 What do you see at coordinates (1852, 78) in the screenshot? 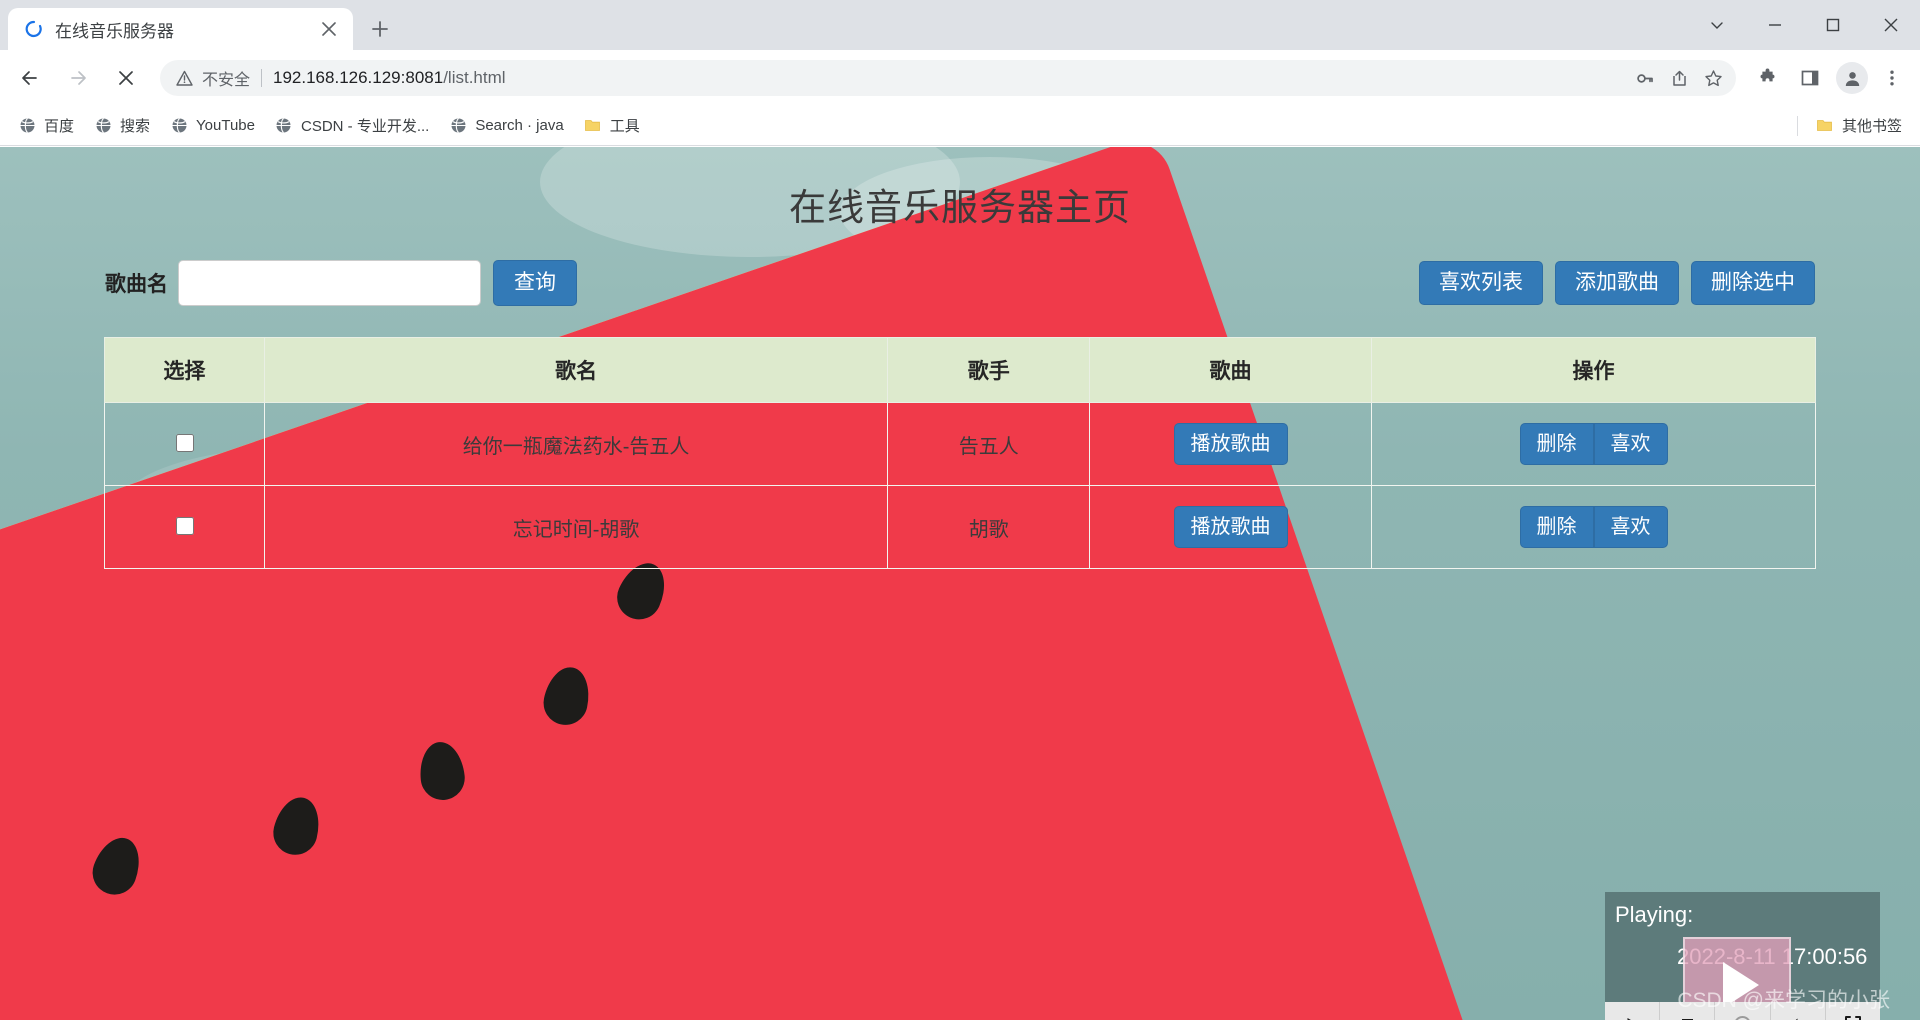
I see `profile-avatar-icon` at bounding box center [1852, 78].